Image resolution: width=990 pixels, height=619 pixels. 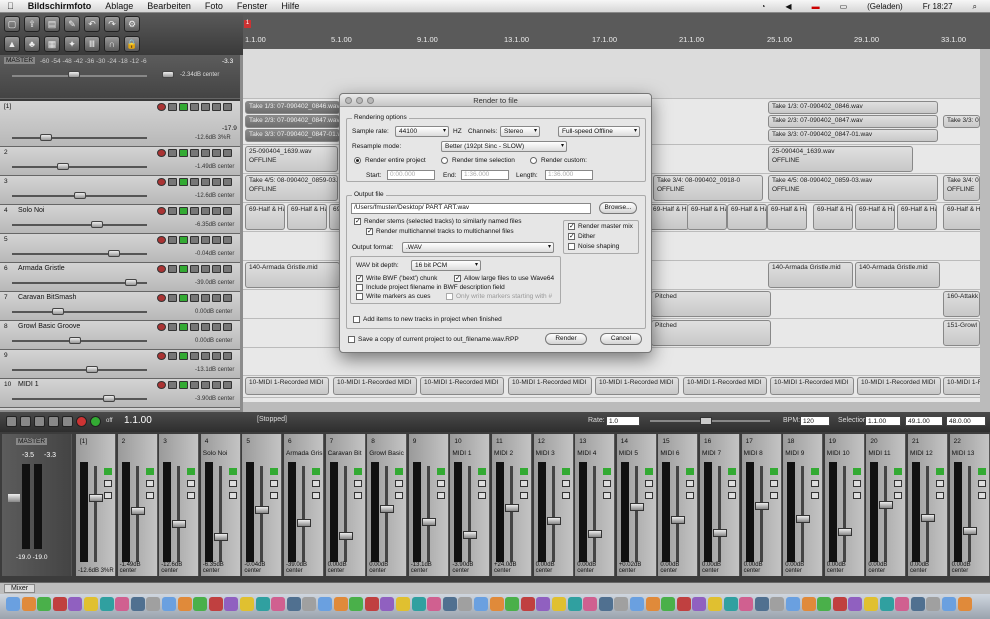 I want to click on take-item: Take 2/3: 07-090402_0847.wav, so click(x=853, y=121).